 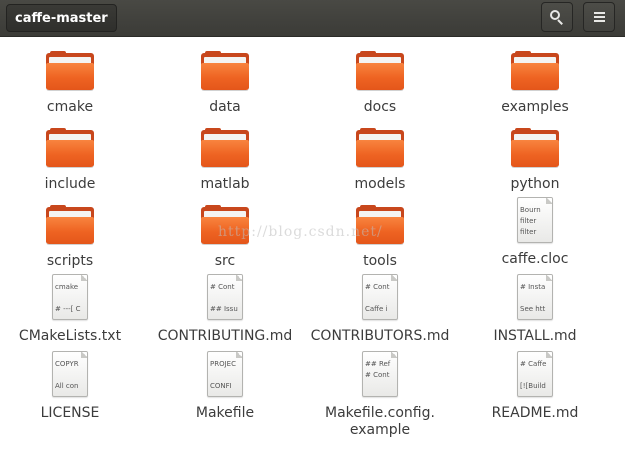 I want to click on text-file-icon: # Caffe [![Build, so click(x=535, y=374).